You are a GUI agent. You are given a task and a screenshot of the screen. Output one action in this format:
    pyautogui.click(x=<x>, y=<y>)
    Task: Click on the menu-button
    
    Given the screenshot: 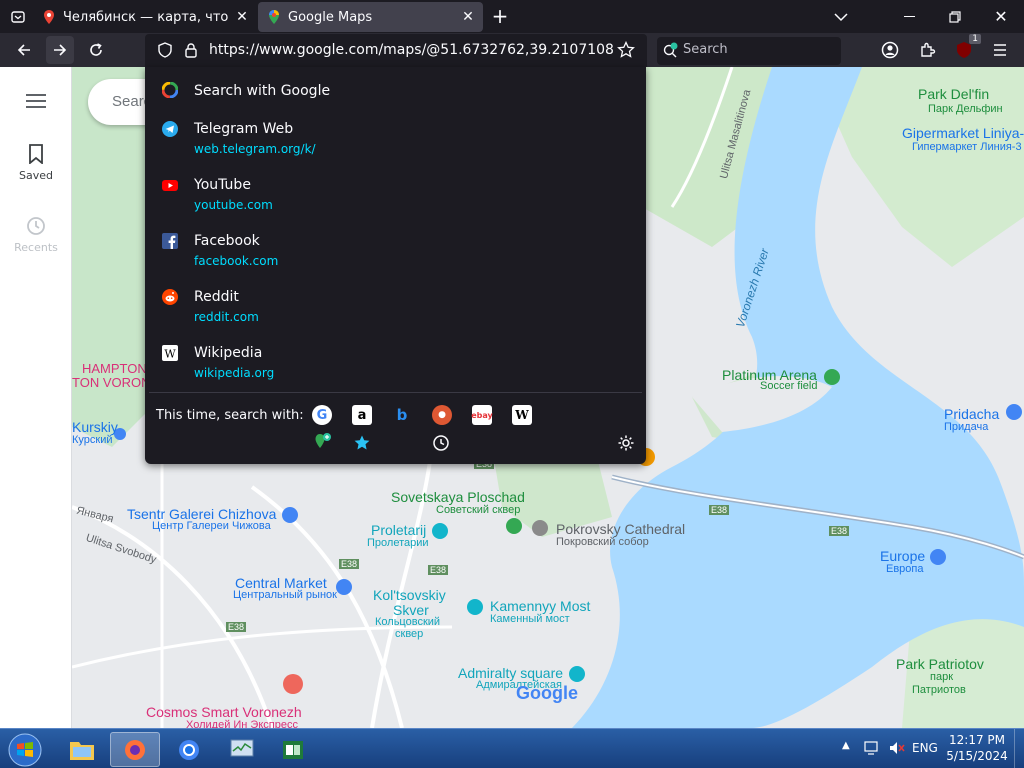 What is the action you would take?
    pyautogui.click(x=1000, y=50)
    